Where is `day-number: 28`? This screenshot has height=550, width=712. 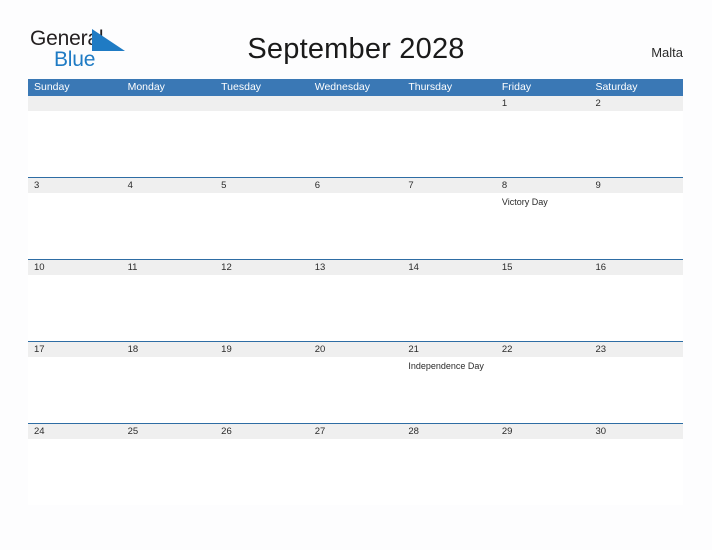 day-number: 28 is located at coordinates (449, 431).